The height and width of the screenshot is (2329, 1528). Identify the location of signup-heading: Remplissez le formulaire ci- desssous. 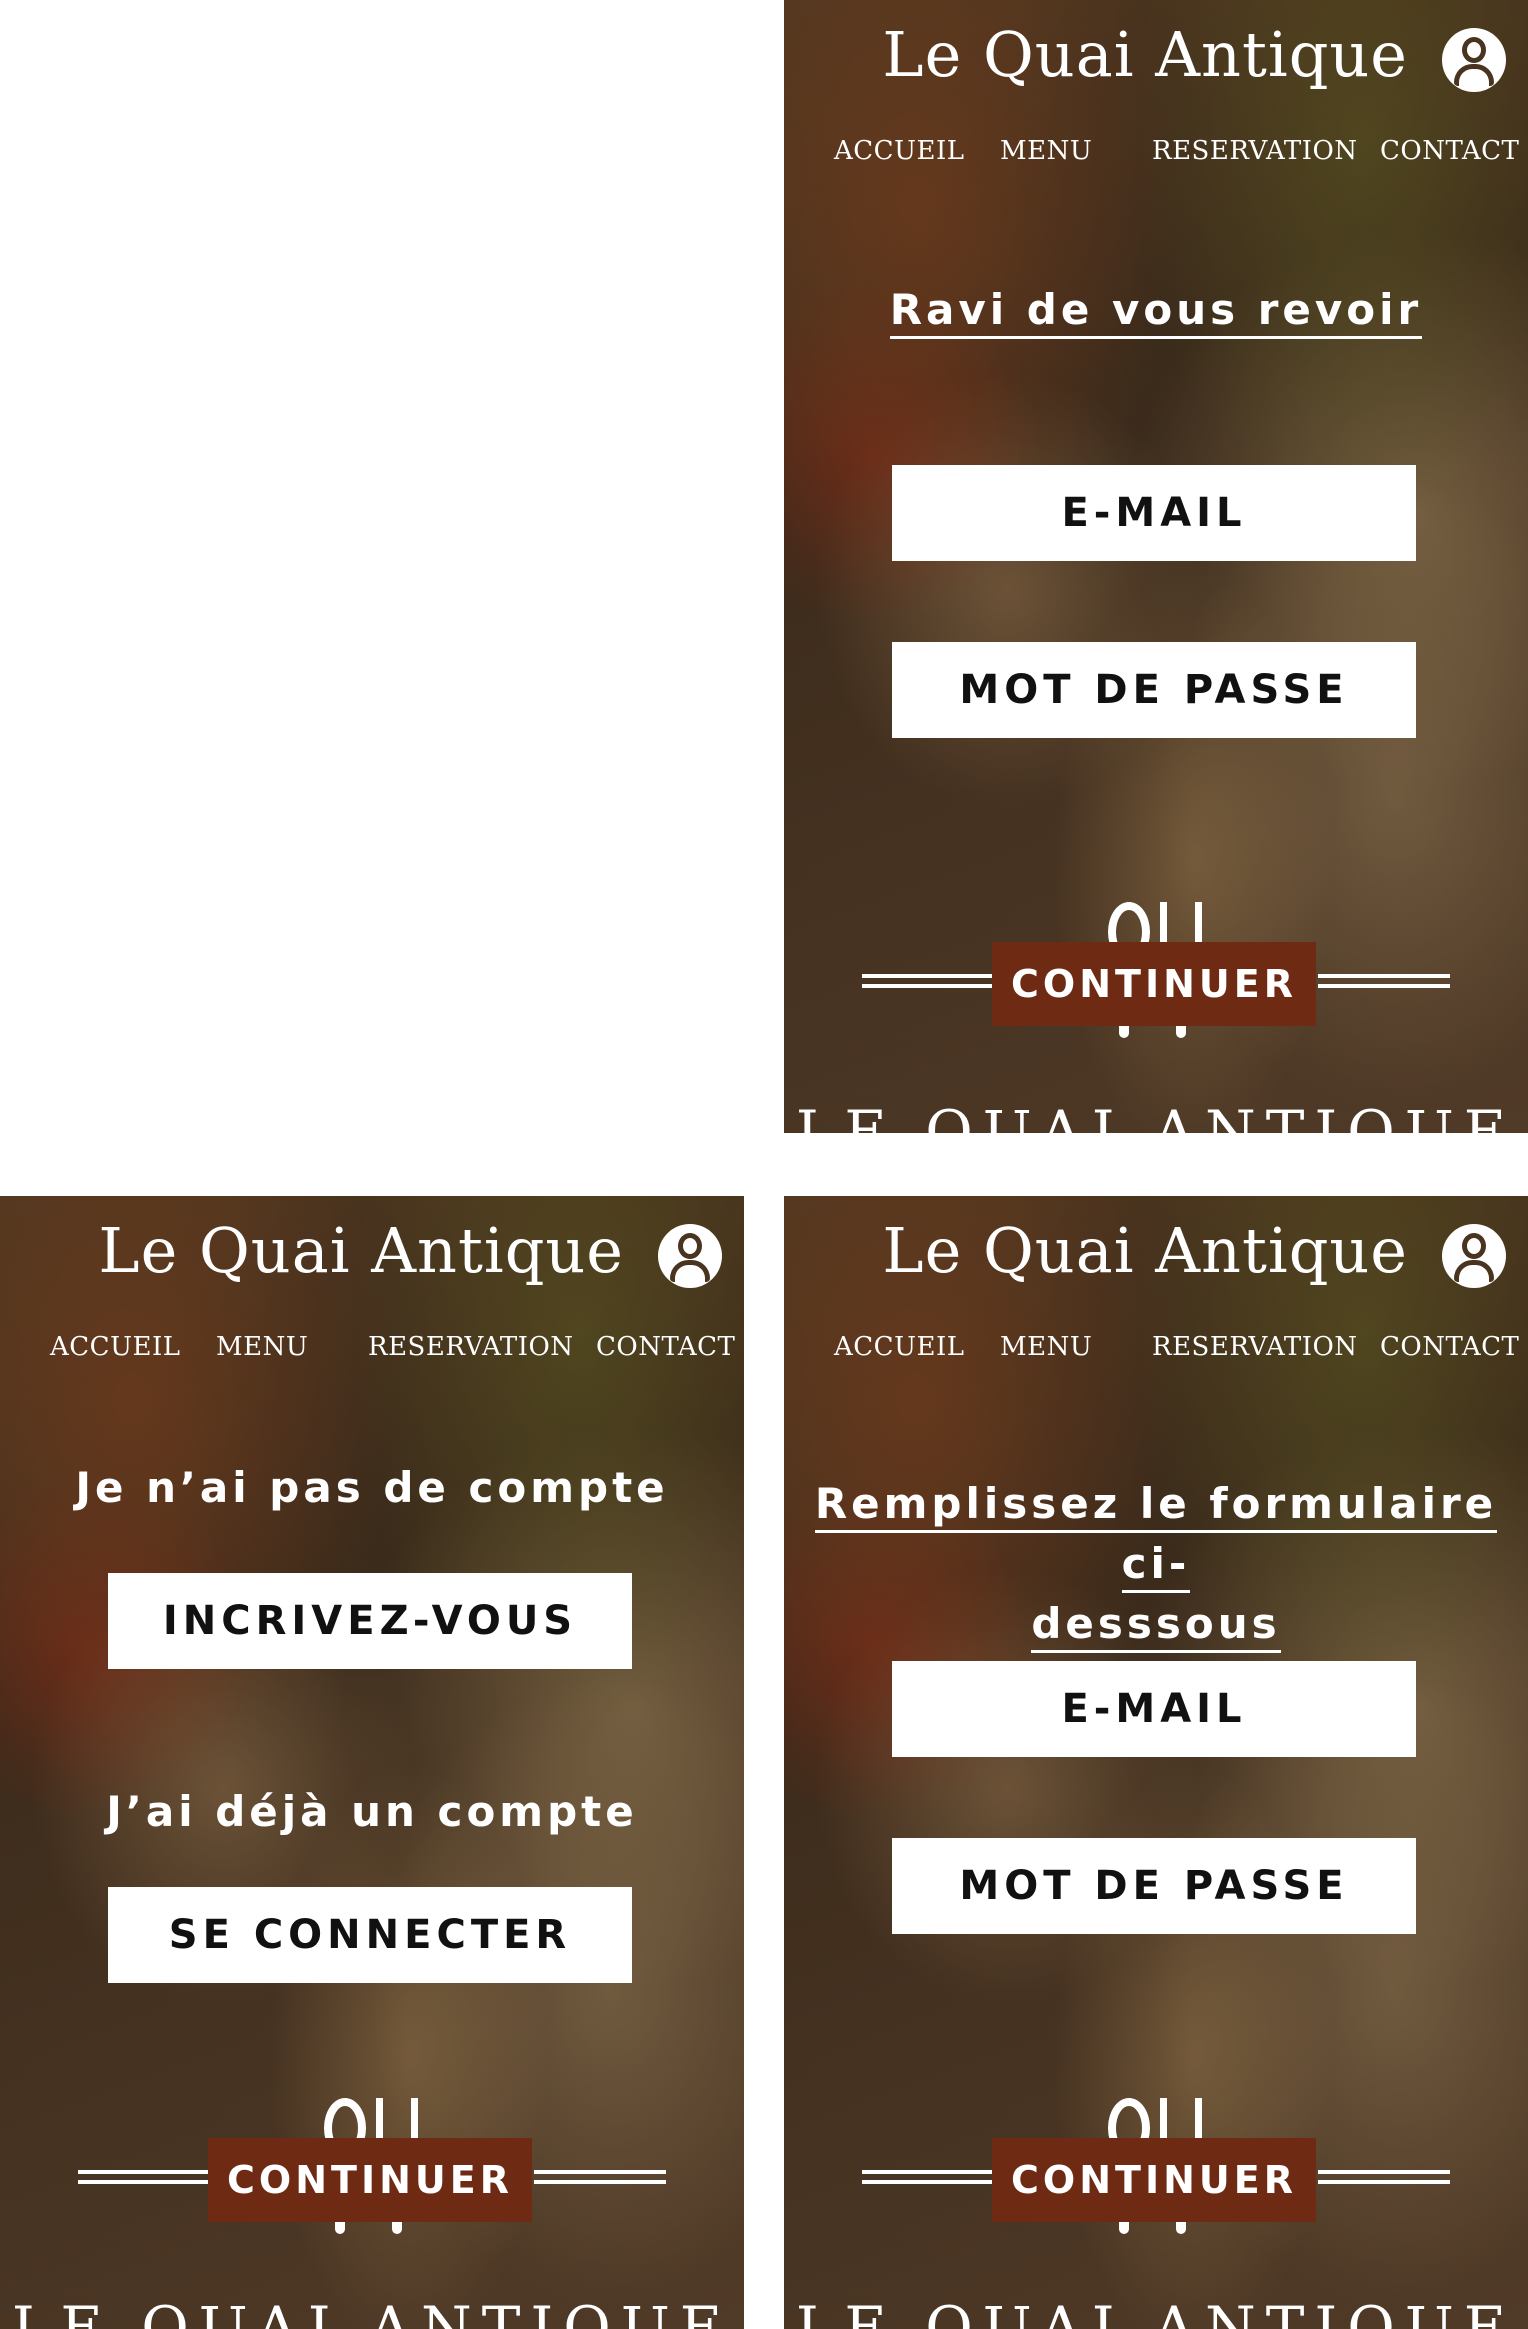
(1156, 1564).